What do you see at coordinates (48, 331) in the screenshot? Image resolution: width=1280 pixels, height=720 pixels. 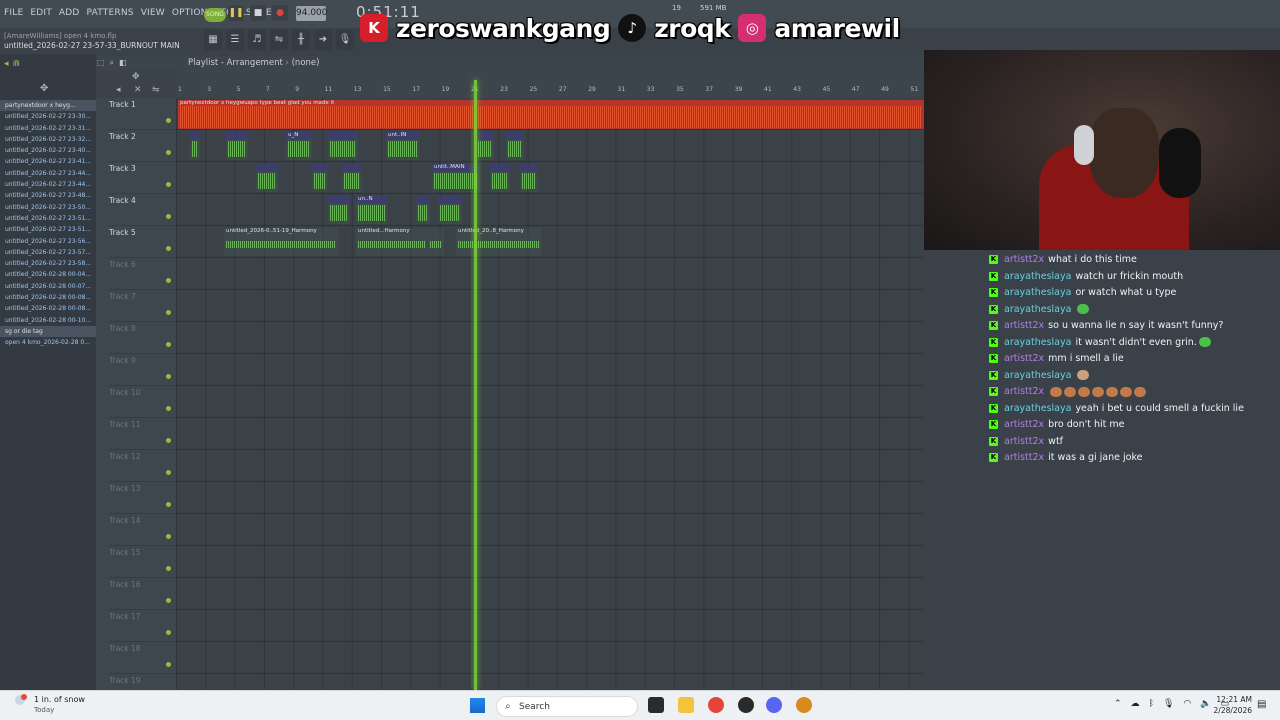 I see `browser-file-item: sg or die tag` at bounding box center [48, 331].